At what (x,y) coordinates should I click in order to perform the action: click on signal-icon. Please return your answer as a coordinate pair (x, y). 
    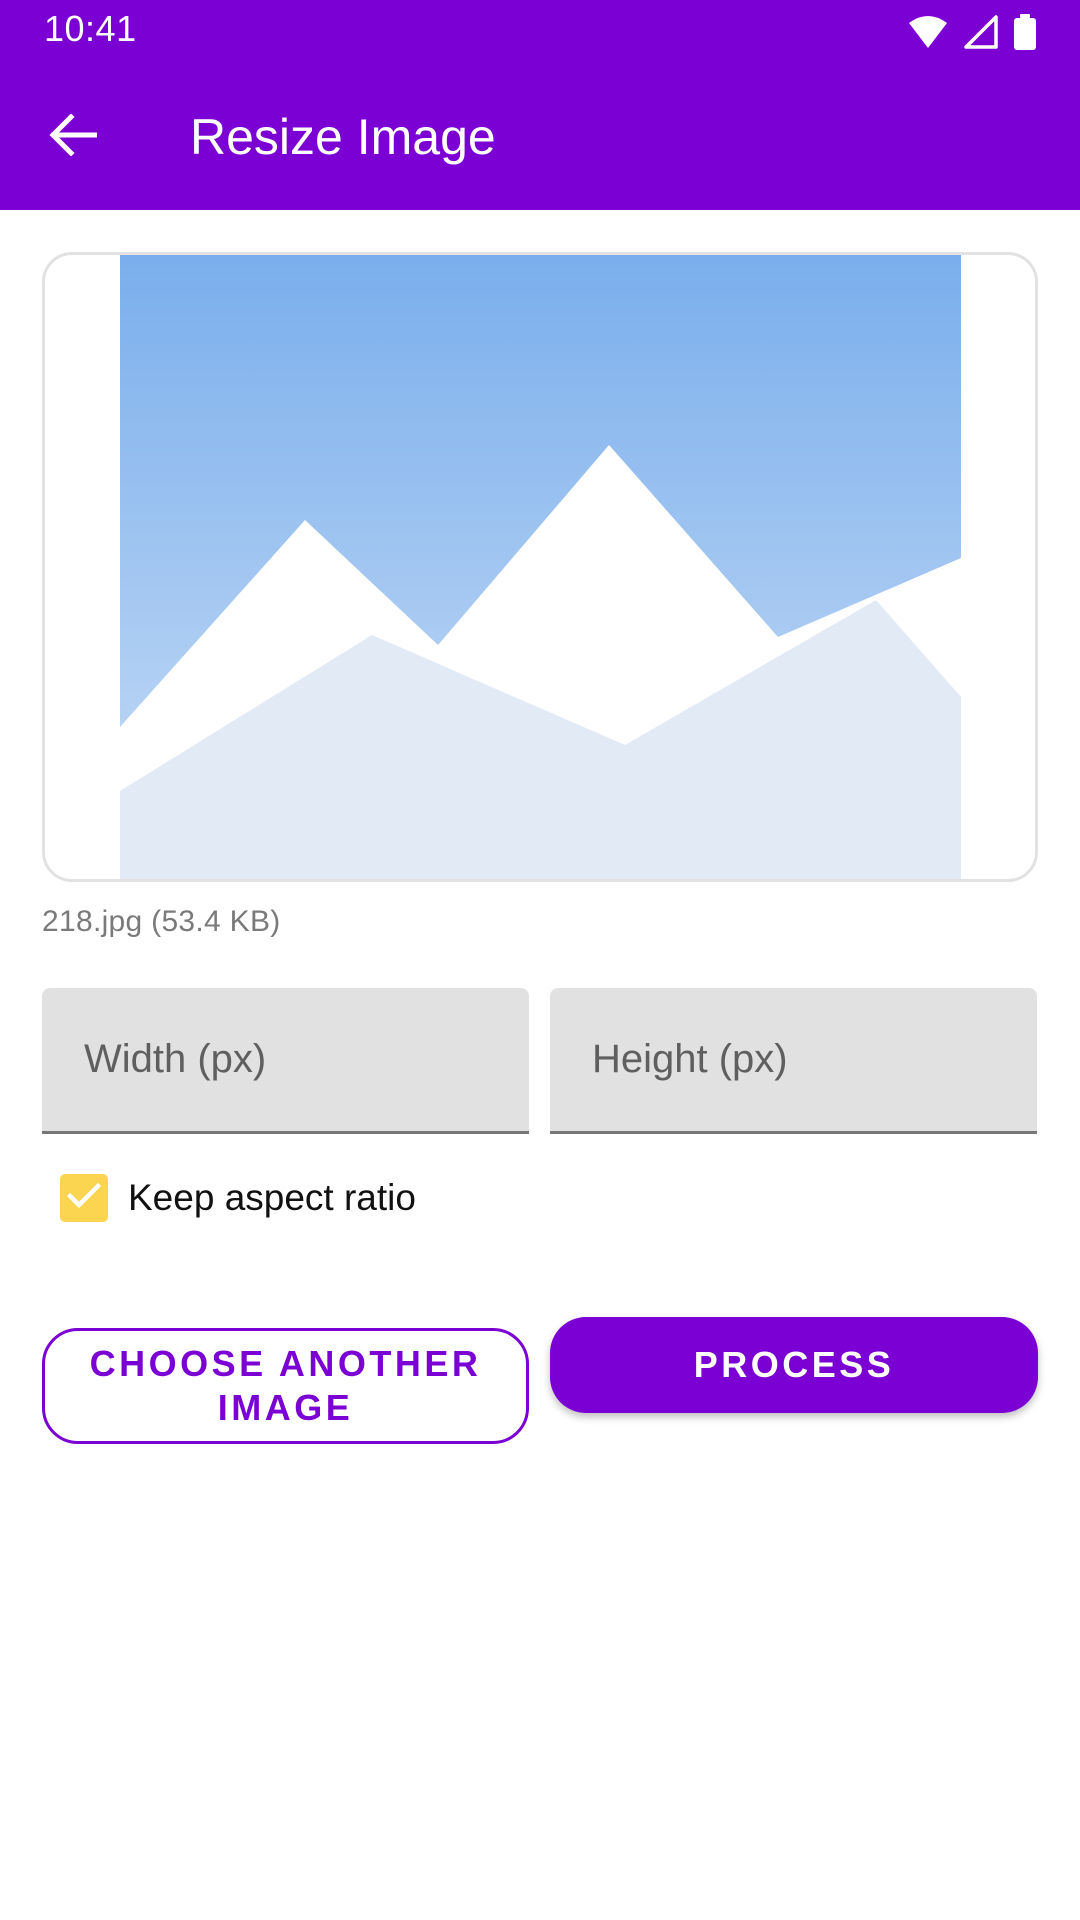
    Looking at the image, I should click on (981, 32).